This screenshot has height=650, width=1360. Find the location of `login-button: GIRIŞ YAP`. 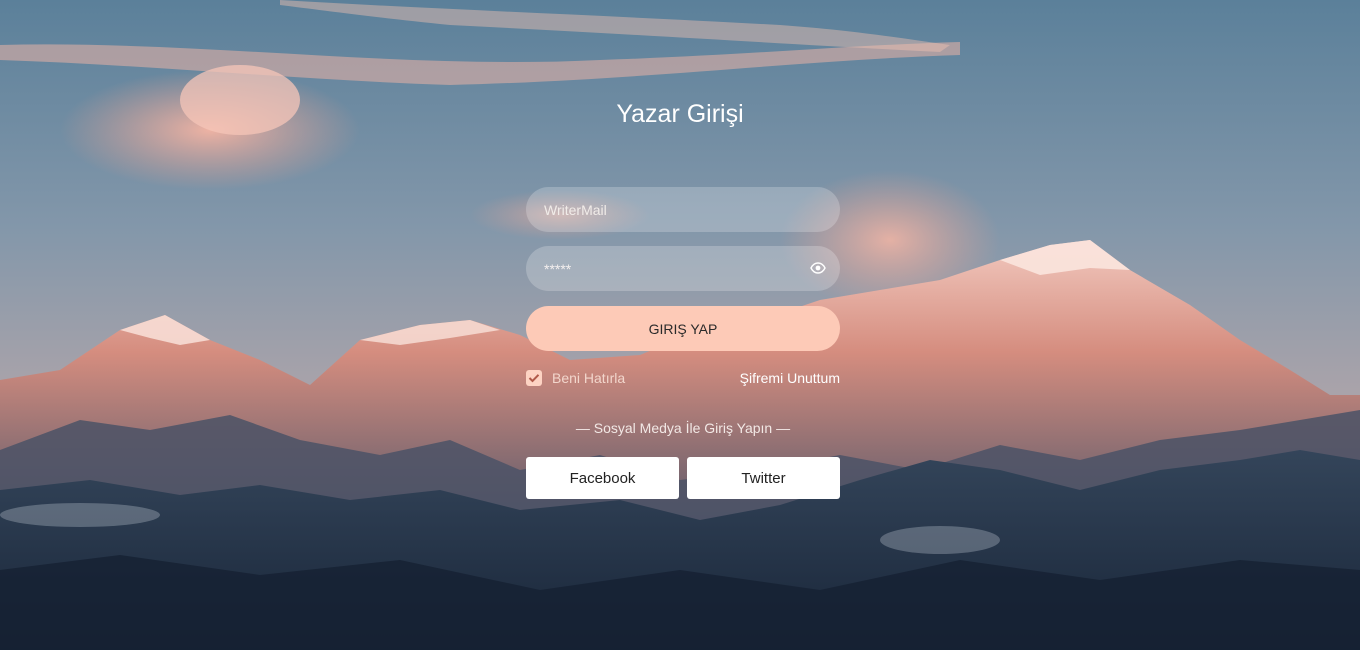

login-button: GIRIŞ YAP is located at coordinates (683, 328).